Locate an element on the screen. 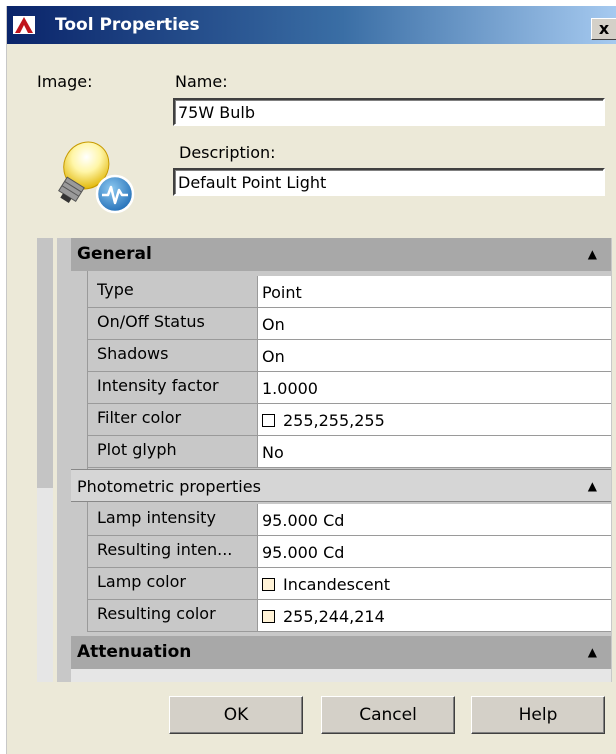 This screenshot has width=616, height=754. property-value: 1.0000 is located at coordinates (434, 387).